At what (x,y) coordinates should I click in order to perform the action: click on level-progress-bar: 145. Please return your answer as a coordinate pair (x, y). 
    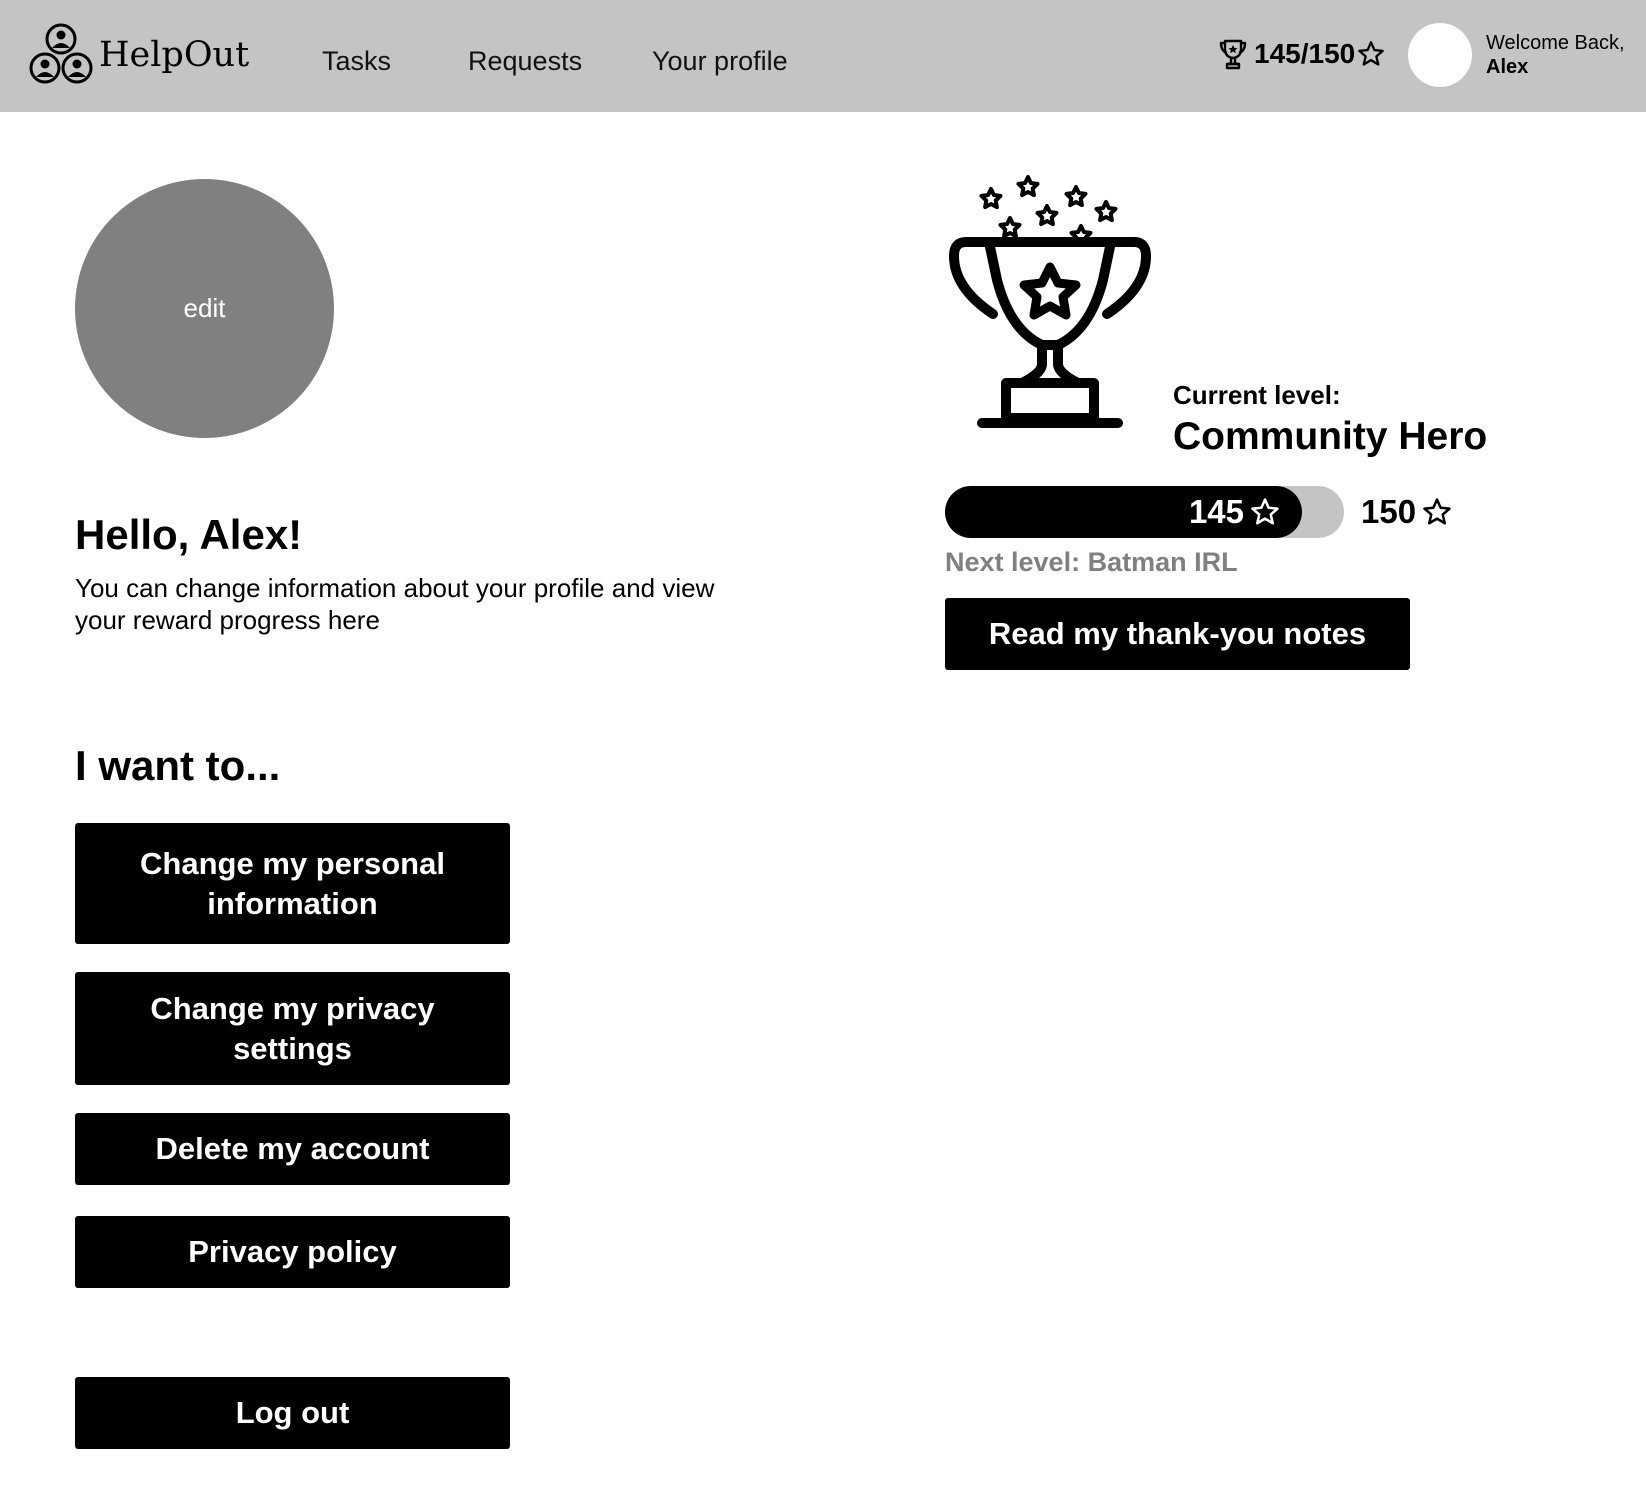
    Looking at the image, I should click on (1144, 512).